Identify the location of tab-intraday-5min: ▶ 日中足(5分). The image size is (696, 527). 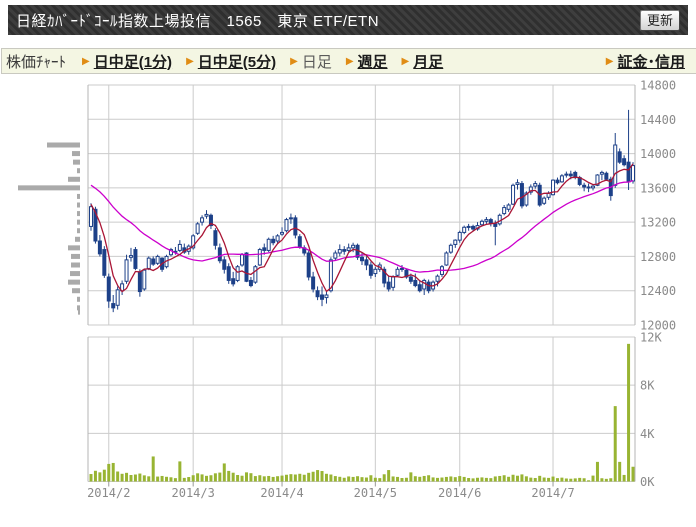
(231, 61).